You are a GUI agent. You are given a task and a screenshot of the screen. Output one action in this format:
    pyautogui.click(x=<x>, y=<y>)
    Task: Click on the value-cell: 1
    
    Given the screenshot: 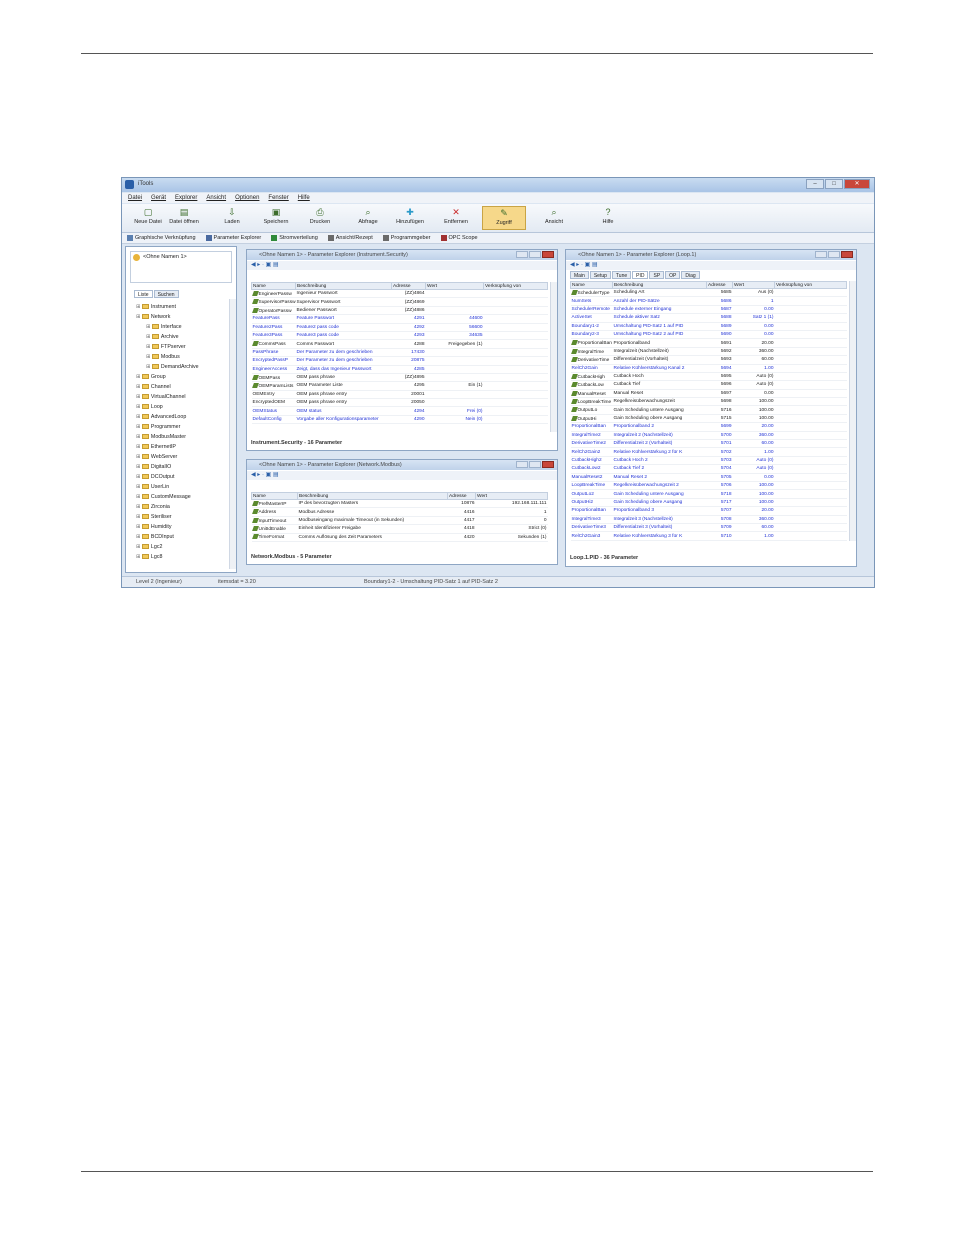 What is the action you would take?
    pyautogui.click(x=511, y=512)
    